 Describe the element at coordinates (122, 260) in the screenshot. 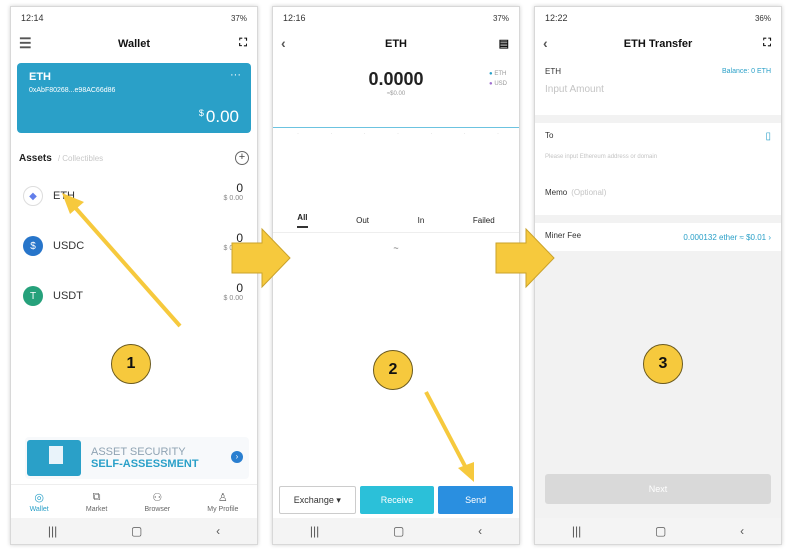

I see `pointer-arrow-to-eth` at that location.